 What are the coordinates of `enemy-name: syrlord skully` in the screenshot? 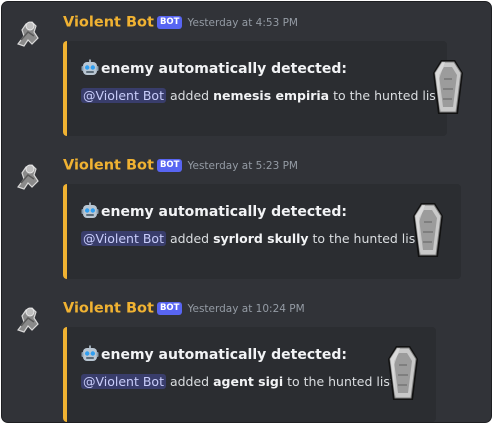 It's located at (261, 238).